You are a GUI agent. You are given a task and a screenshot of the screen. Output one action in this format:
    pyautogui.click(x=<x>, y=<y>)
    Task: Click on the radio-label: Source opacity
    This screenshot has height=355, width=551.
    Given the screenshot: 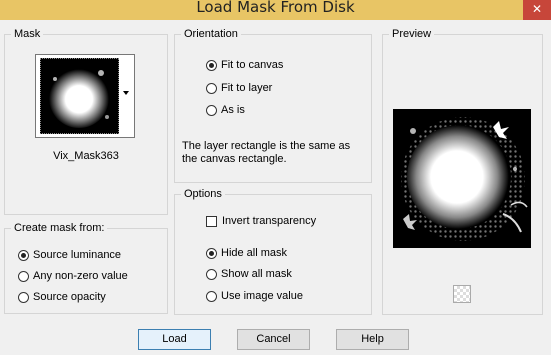 What is the action you would take?
    pyautogui.click(x=69, y=297)
    